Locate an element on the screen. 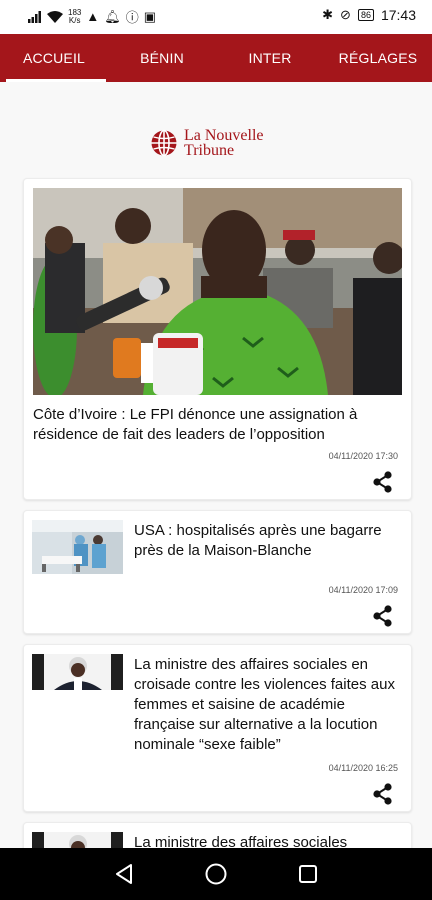 The height and width of the screenshot is (900, 432). article-date: 04/11/2020 16:25 is located at coordinates (363, 768).